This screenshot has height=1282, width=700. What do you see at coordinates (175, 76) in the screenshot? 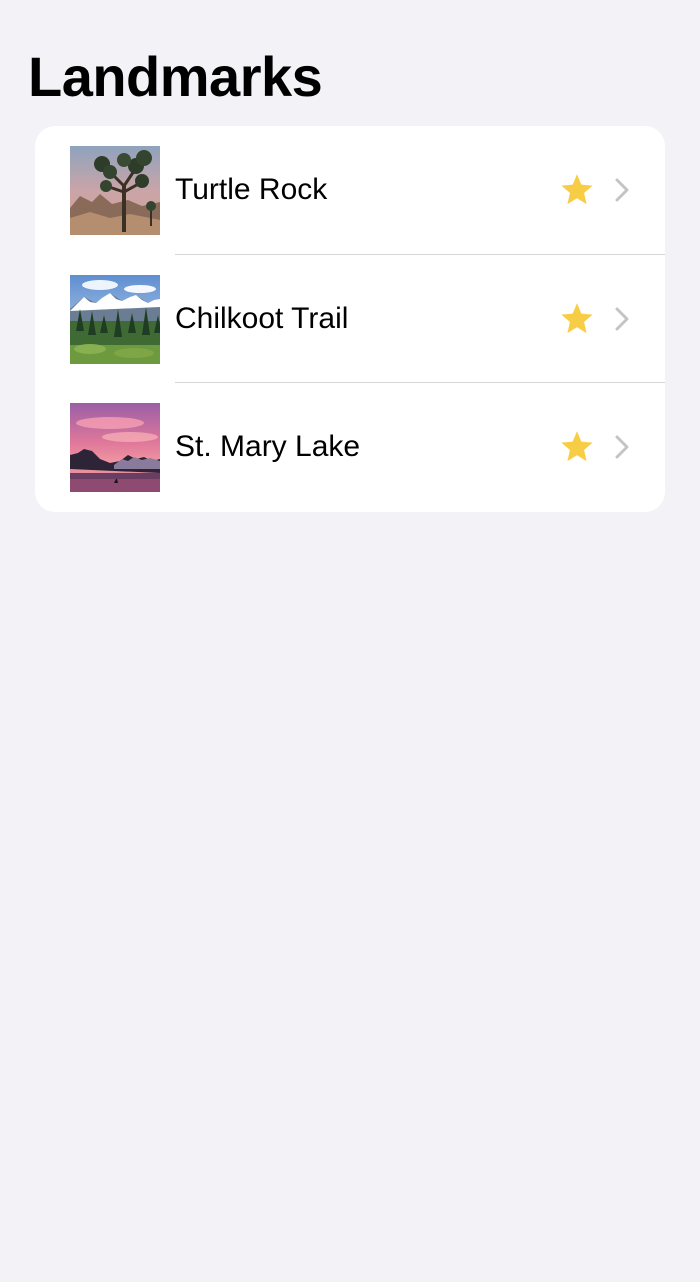
I see `page-title: Landmarks` at bounding box center [175, 76].